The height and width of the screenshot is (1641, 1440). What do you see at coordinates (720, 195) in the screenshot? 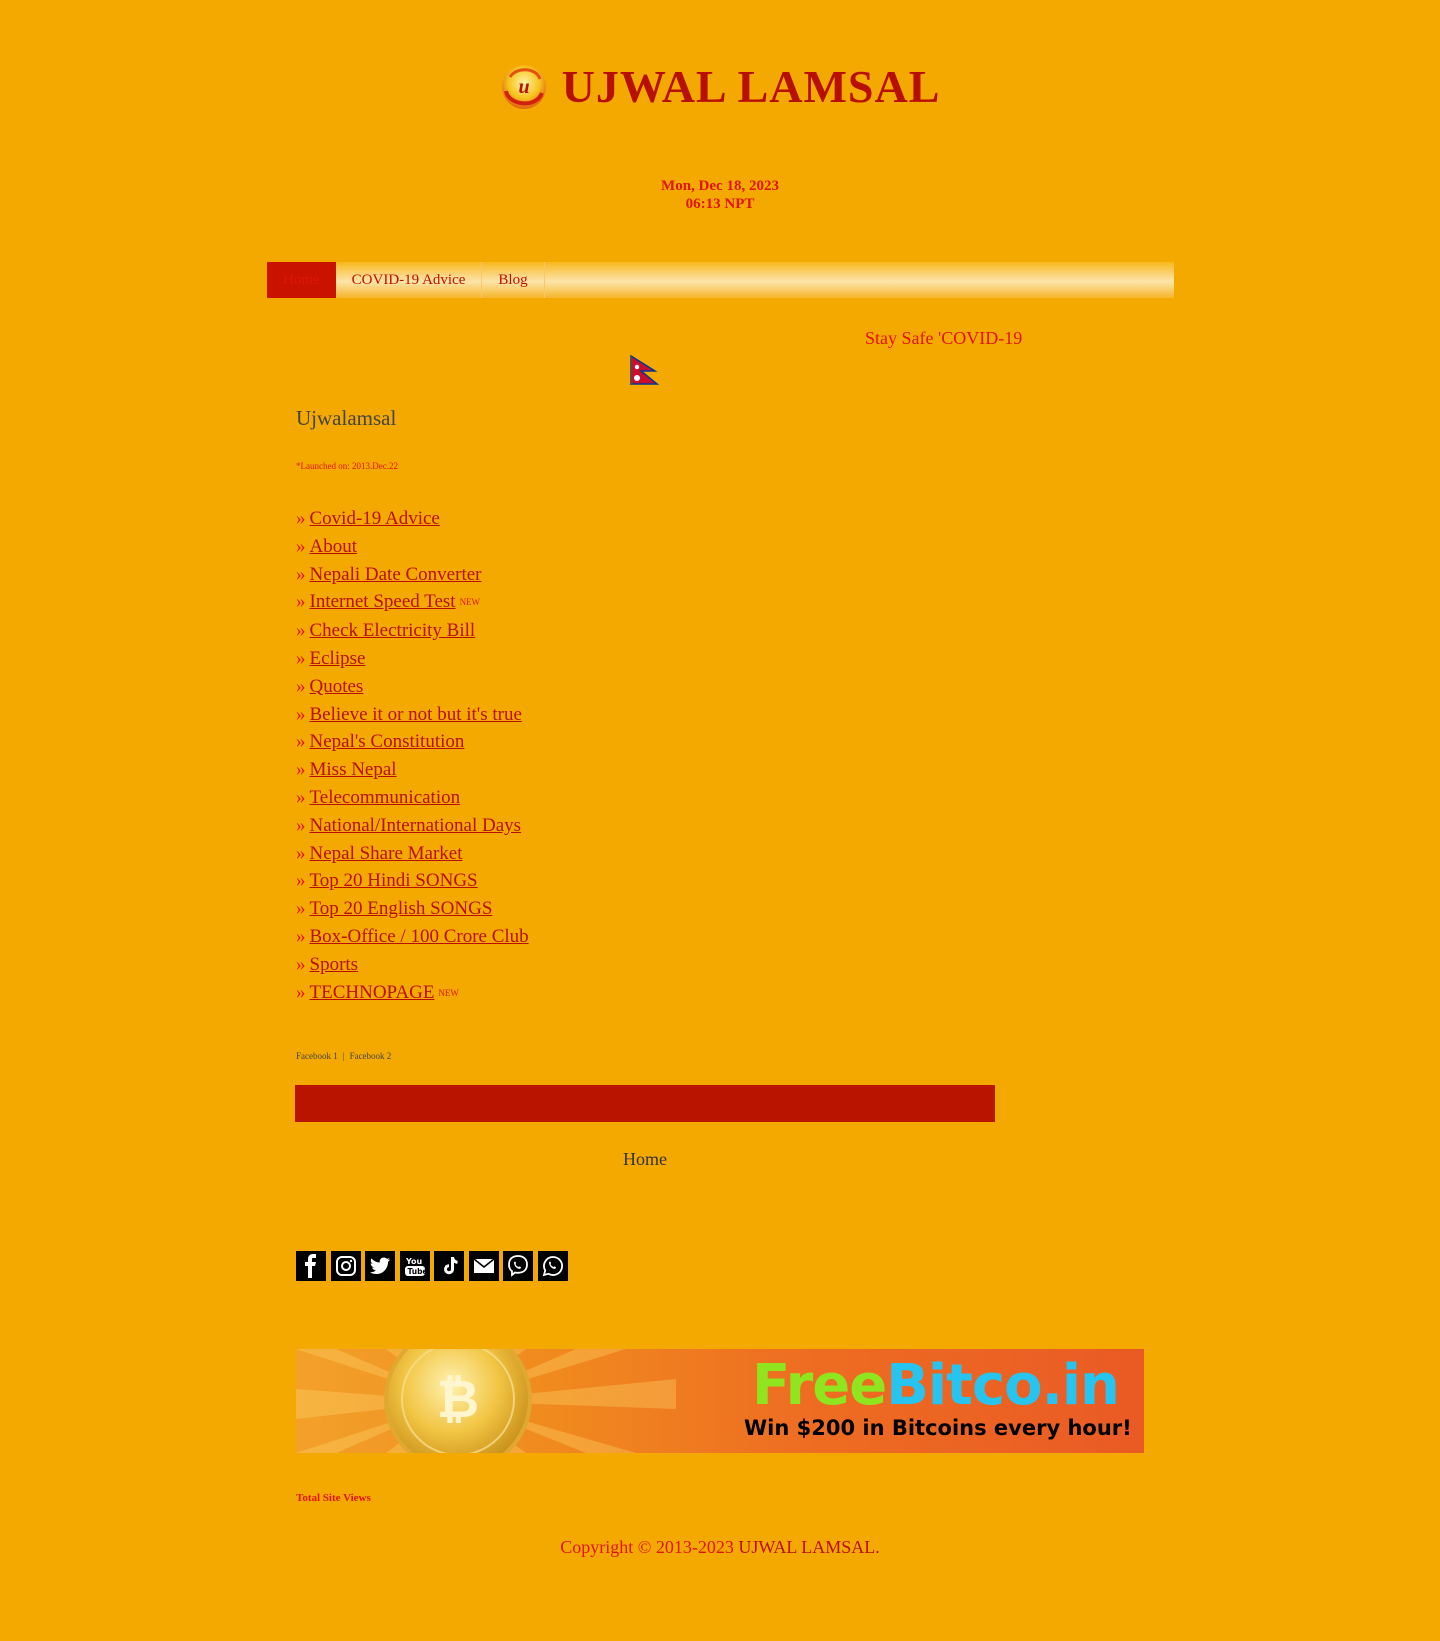
I see `date-time-display: Mon, Dec 18, 2023 06:13 NPT` at bounding box center [720, 195].